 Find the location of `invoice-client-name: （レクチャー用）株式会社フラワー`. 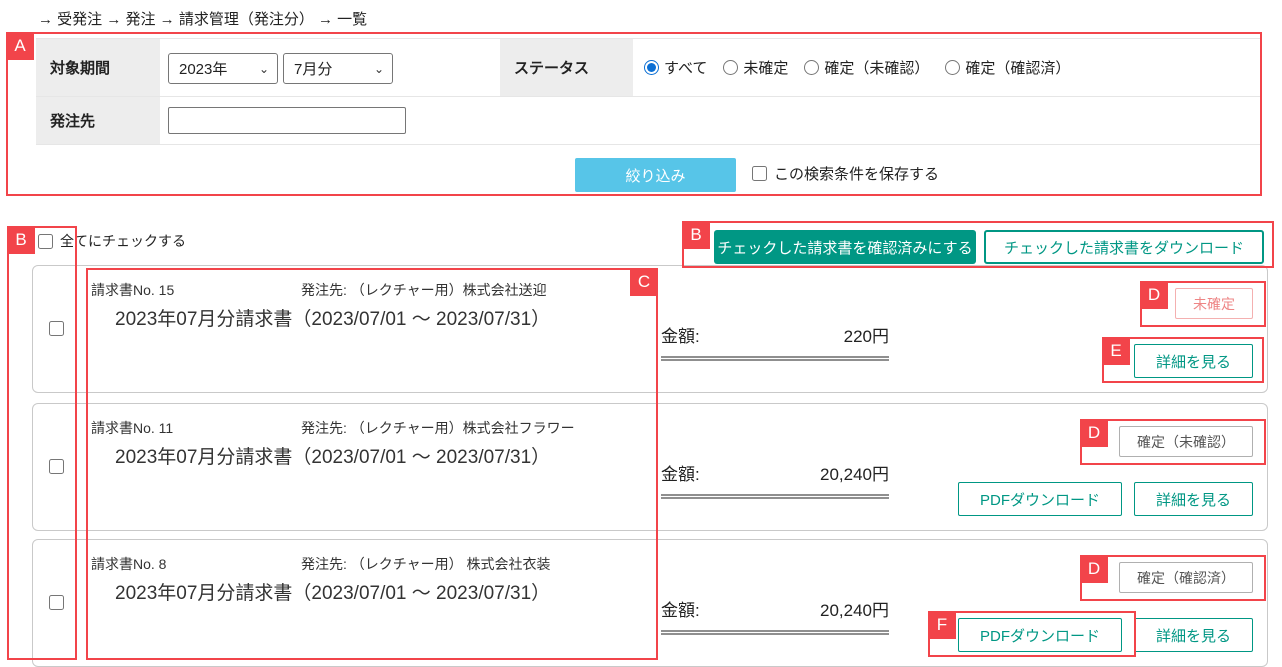

invoice-client-name: （レクチャー用）株式会社フラワー is located at coordinates (462, 428).